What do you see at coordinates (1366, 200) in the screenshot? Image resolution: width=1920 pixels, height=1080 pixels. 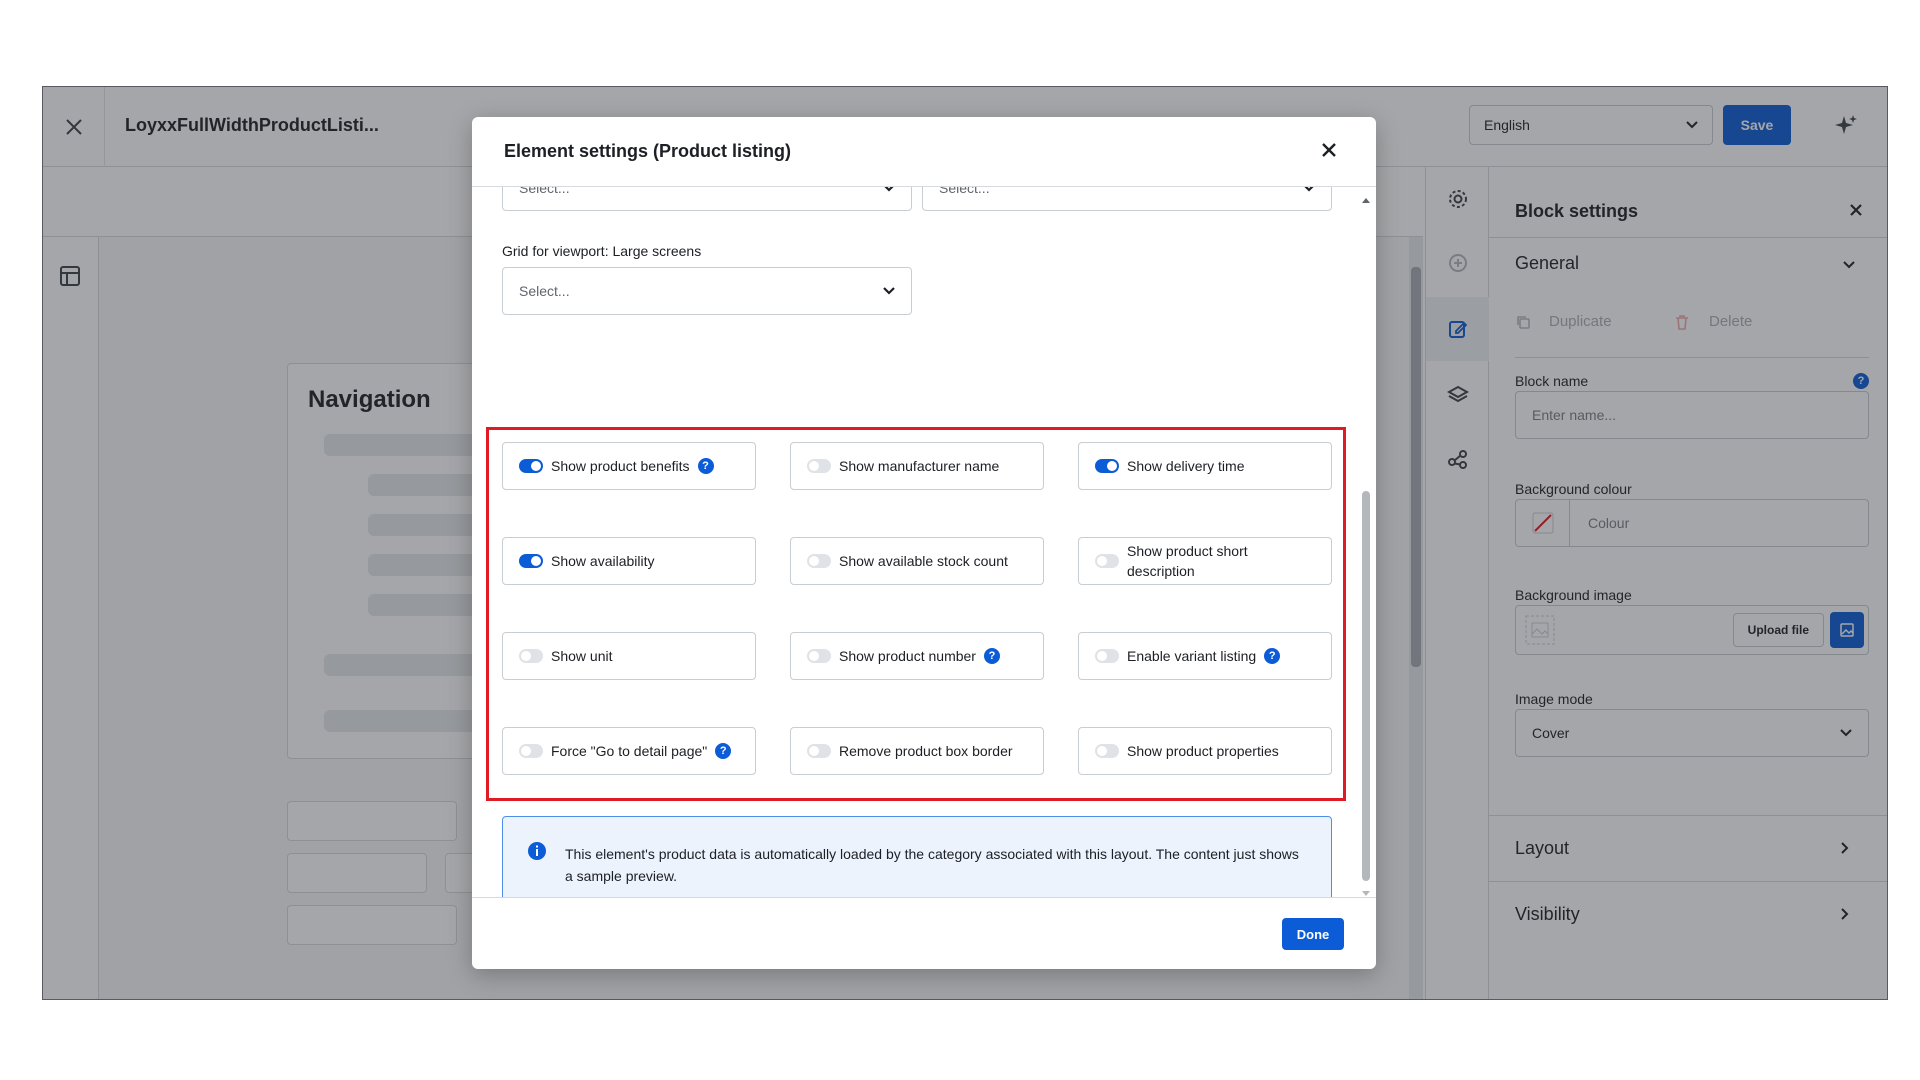 I see `scroll-up-arrow-icon` at bounding box center [1366, 200].